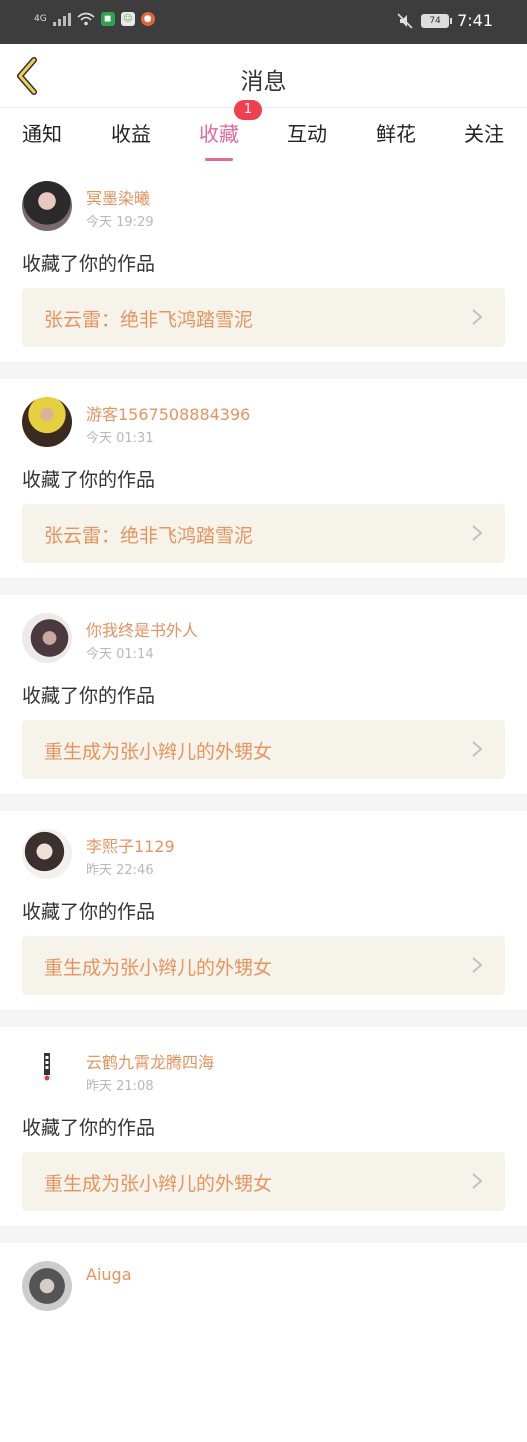 The height and width of the screenshot is (1442, 527). Describe the element at coordinates (47, 1067) in the screenshot. I see `avatar-art` at that location.